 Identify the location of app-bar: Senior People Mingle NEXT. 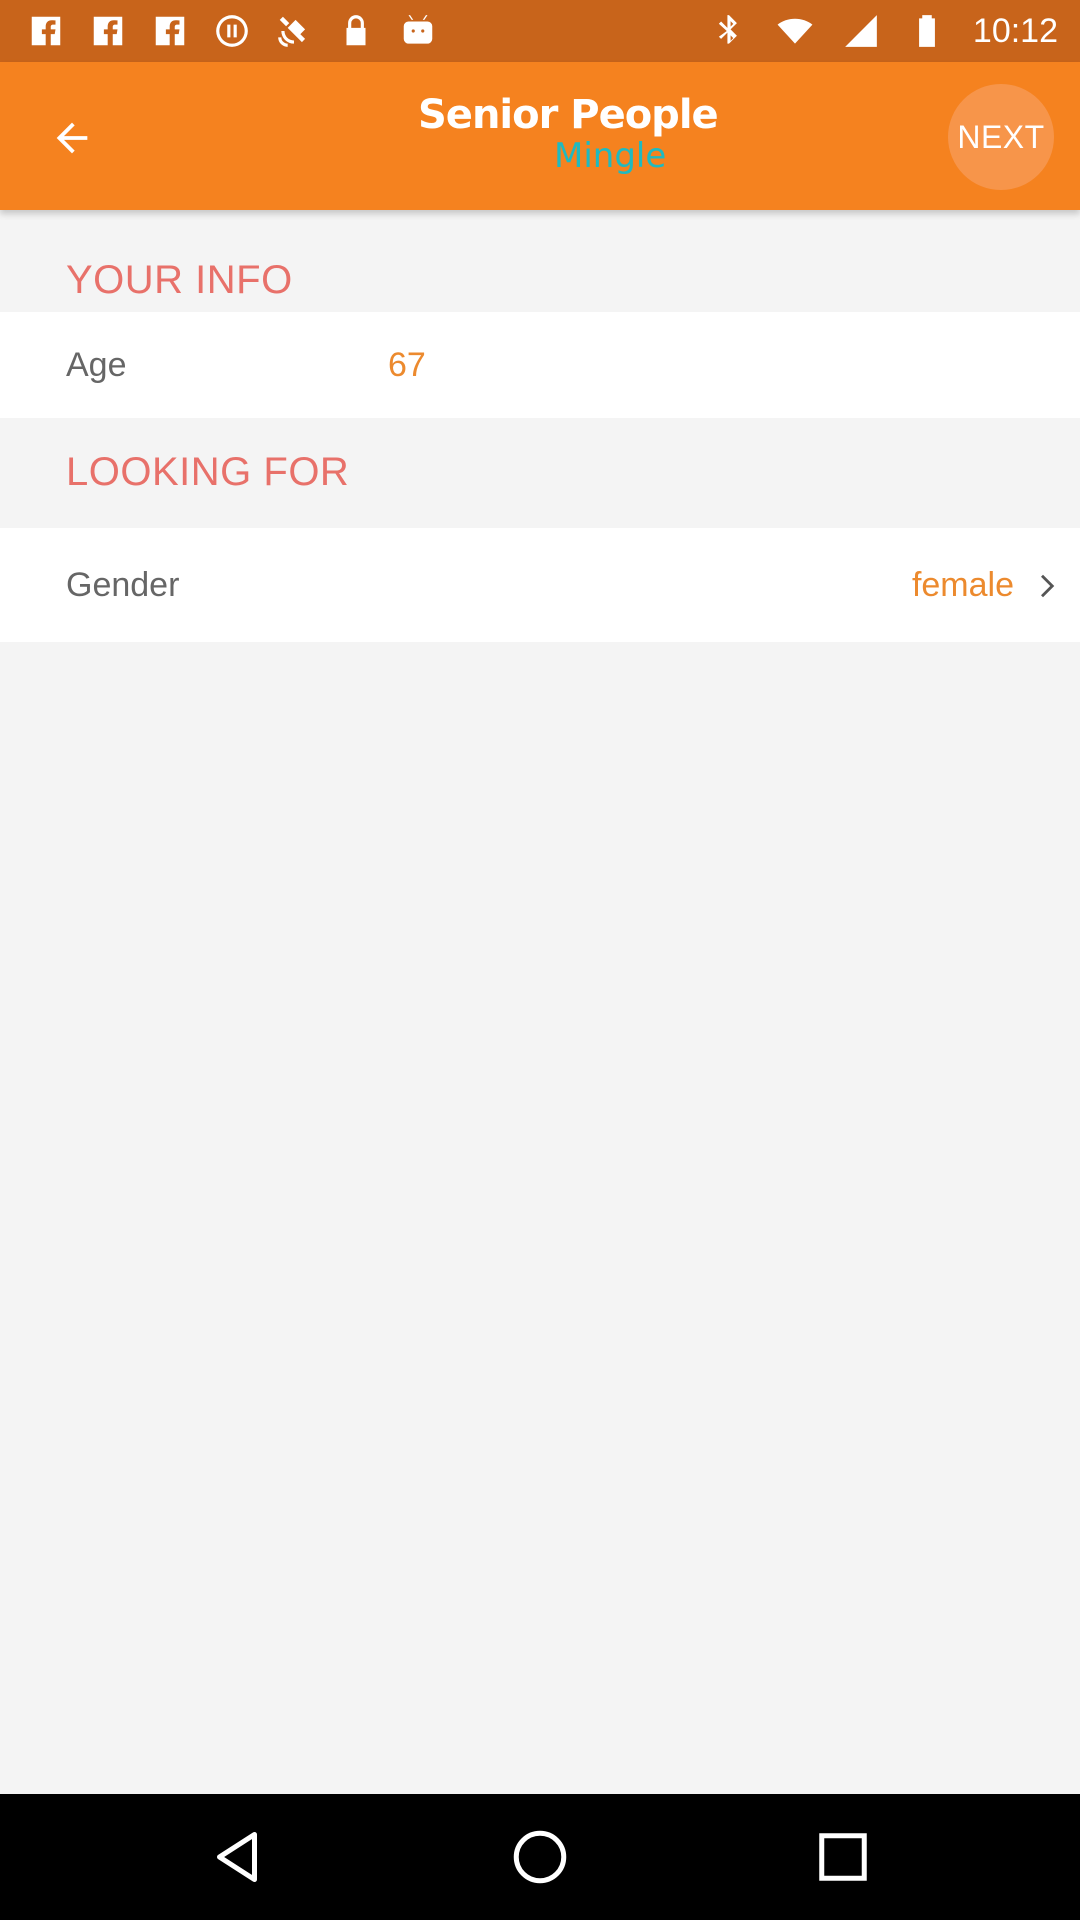
(540, 136).